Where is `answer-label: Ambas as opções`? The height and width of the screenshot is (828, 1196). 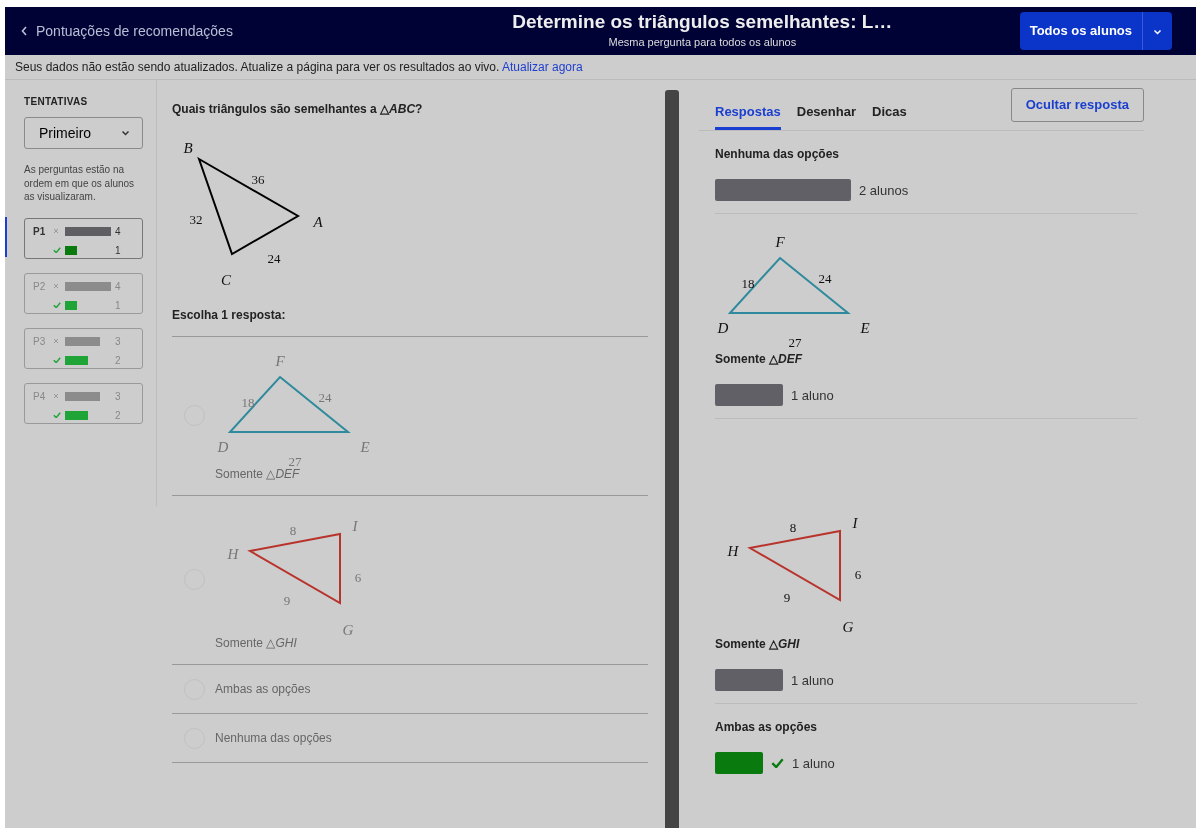
answer-label: Ambas as opções is located at coordinates (767, 727).